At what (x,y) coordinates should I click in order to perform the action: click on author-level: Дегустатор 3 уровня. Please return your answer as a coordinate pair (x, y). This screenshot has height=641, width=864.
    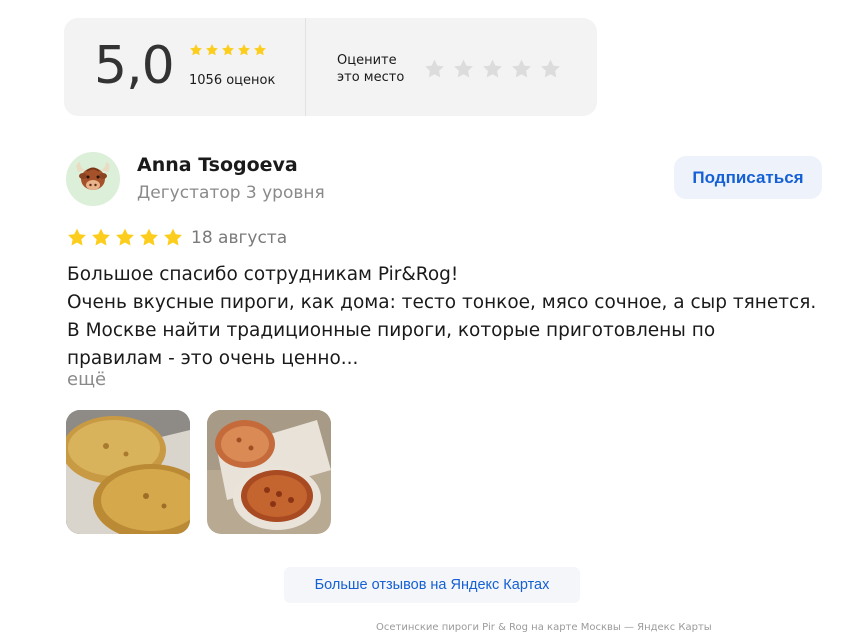
    Looking at the image, I should click on (231, 193).